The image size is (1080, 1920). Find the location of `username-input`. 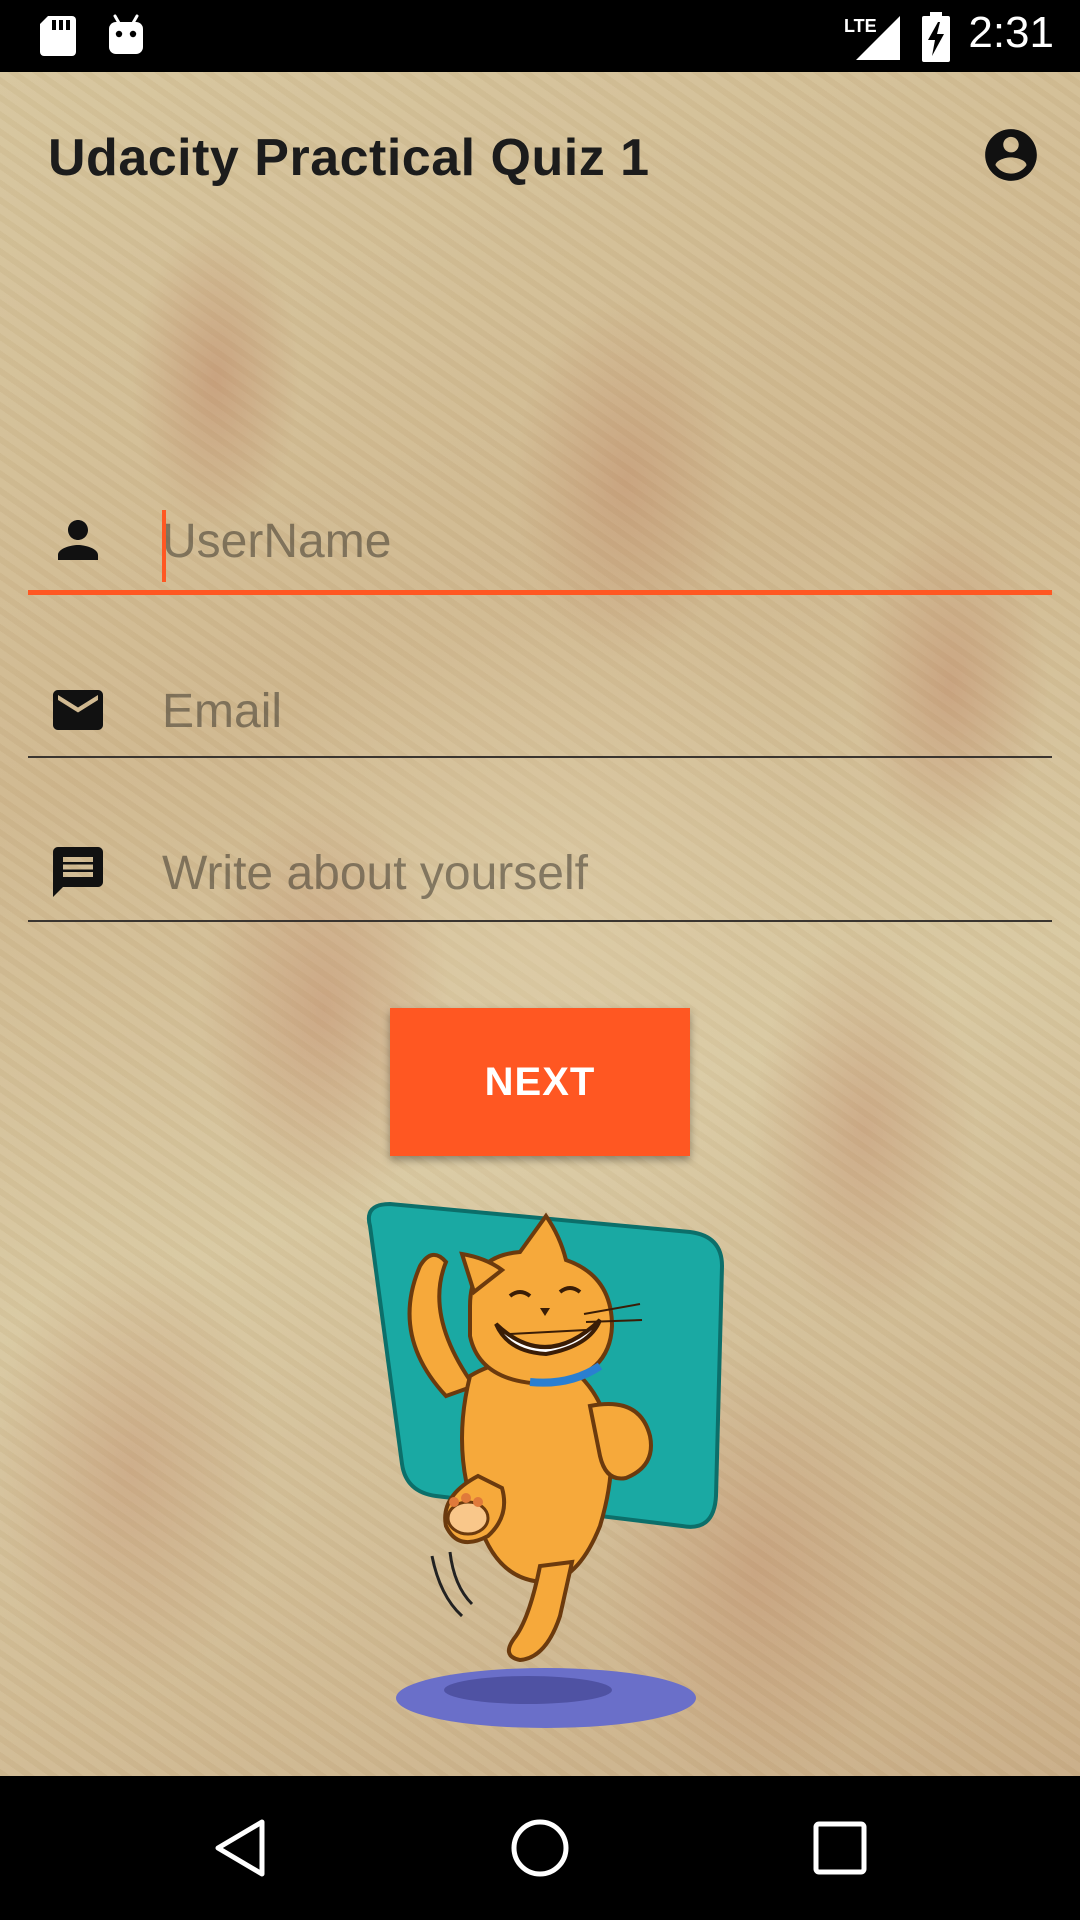

username-input is located at coordinates (602, 541).